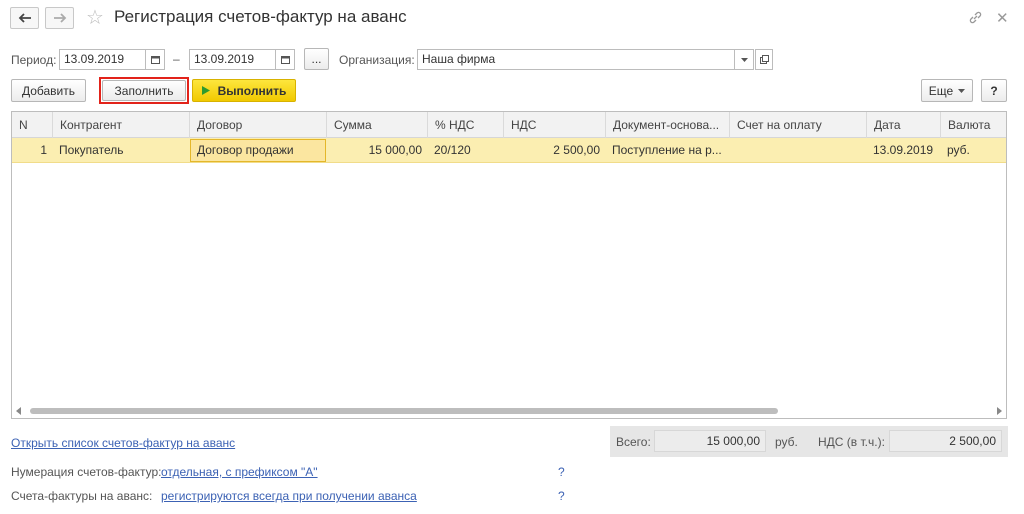  I want to click on link-icon, so click(975, 19).